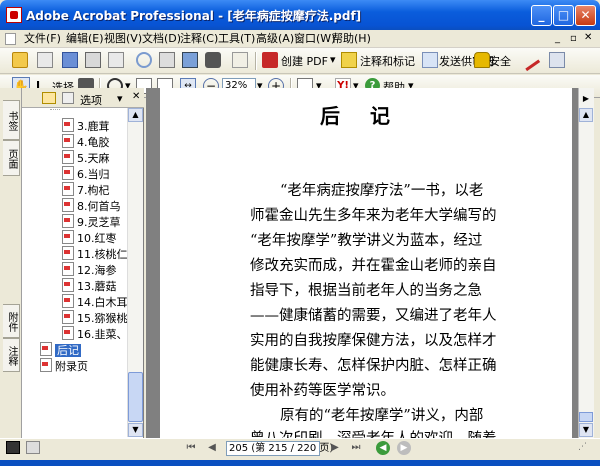  What do you see at coordinates (236, 39) in the screenshot?
I see `menu-tools: 工具(T)` at bounding box center [236, 39].